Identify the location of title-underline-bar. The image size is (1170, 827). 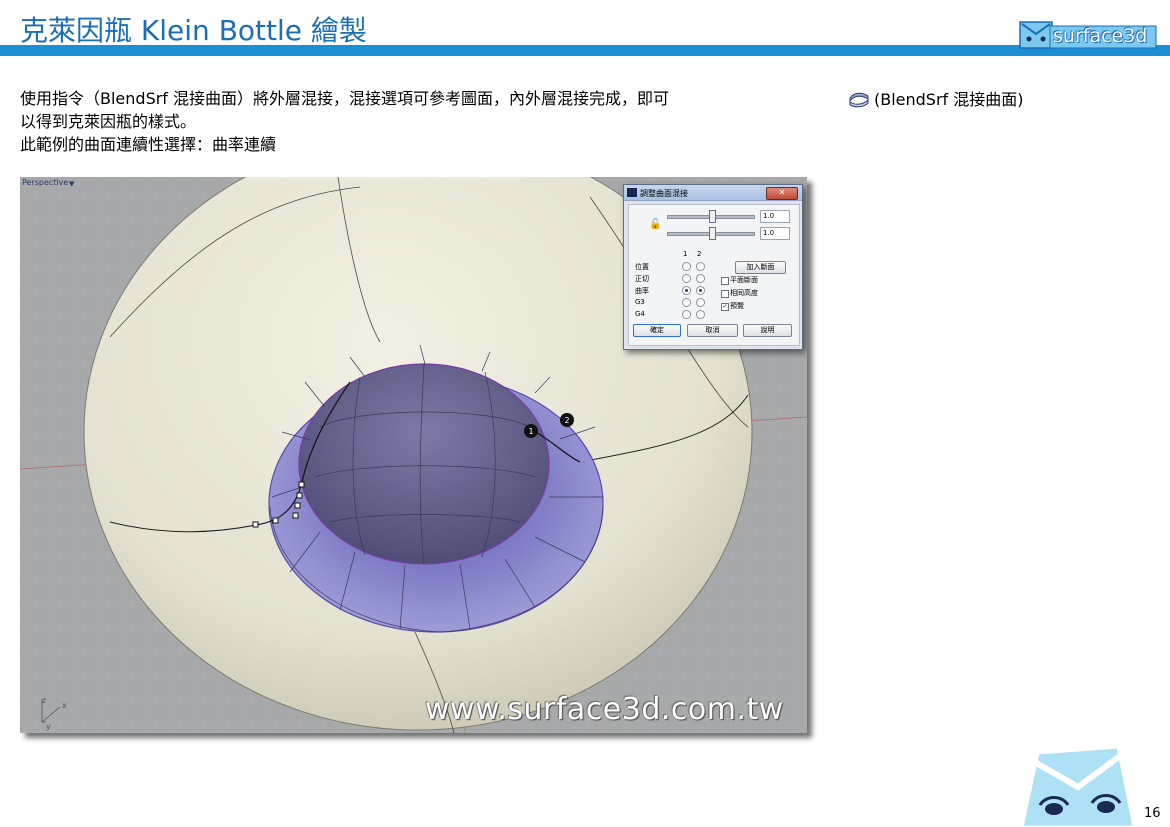
(585, 50).